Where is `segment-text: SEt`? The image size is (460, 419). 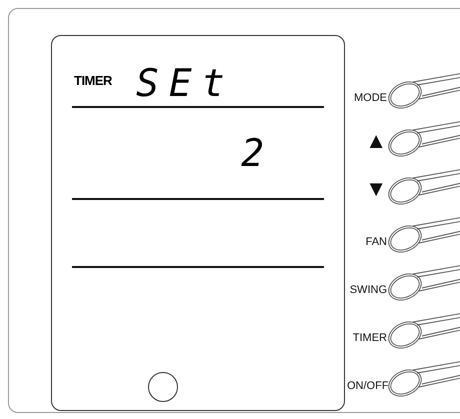
segment-text: SEt is located at coordinates (185, 83).